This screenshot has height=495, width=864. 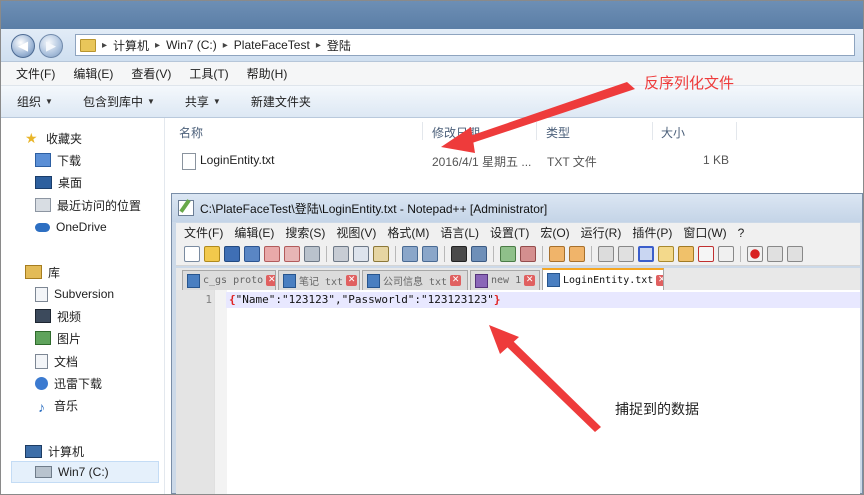 What do you see at coordinates (689, 83) in the screenshot?
I see `annotation-deserialized-file: 反序列化文件` at bounding box center [689, 83].